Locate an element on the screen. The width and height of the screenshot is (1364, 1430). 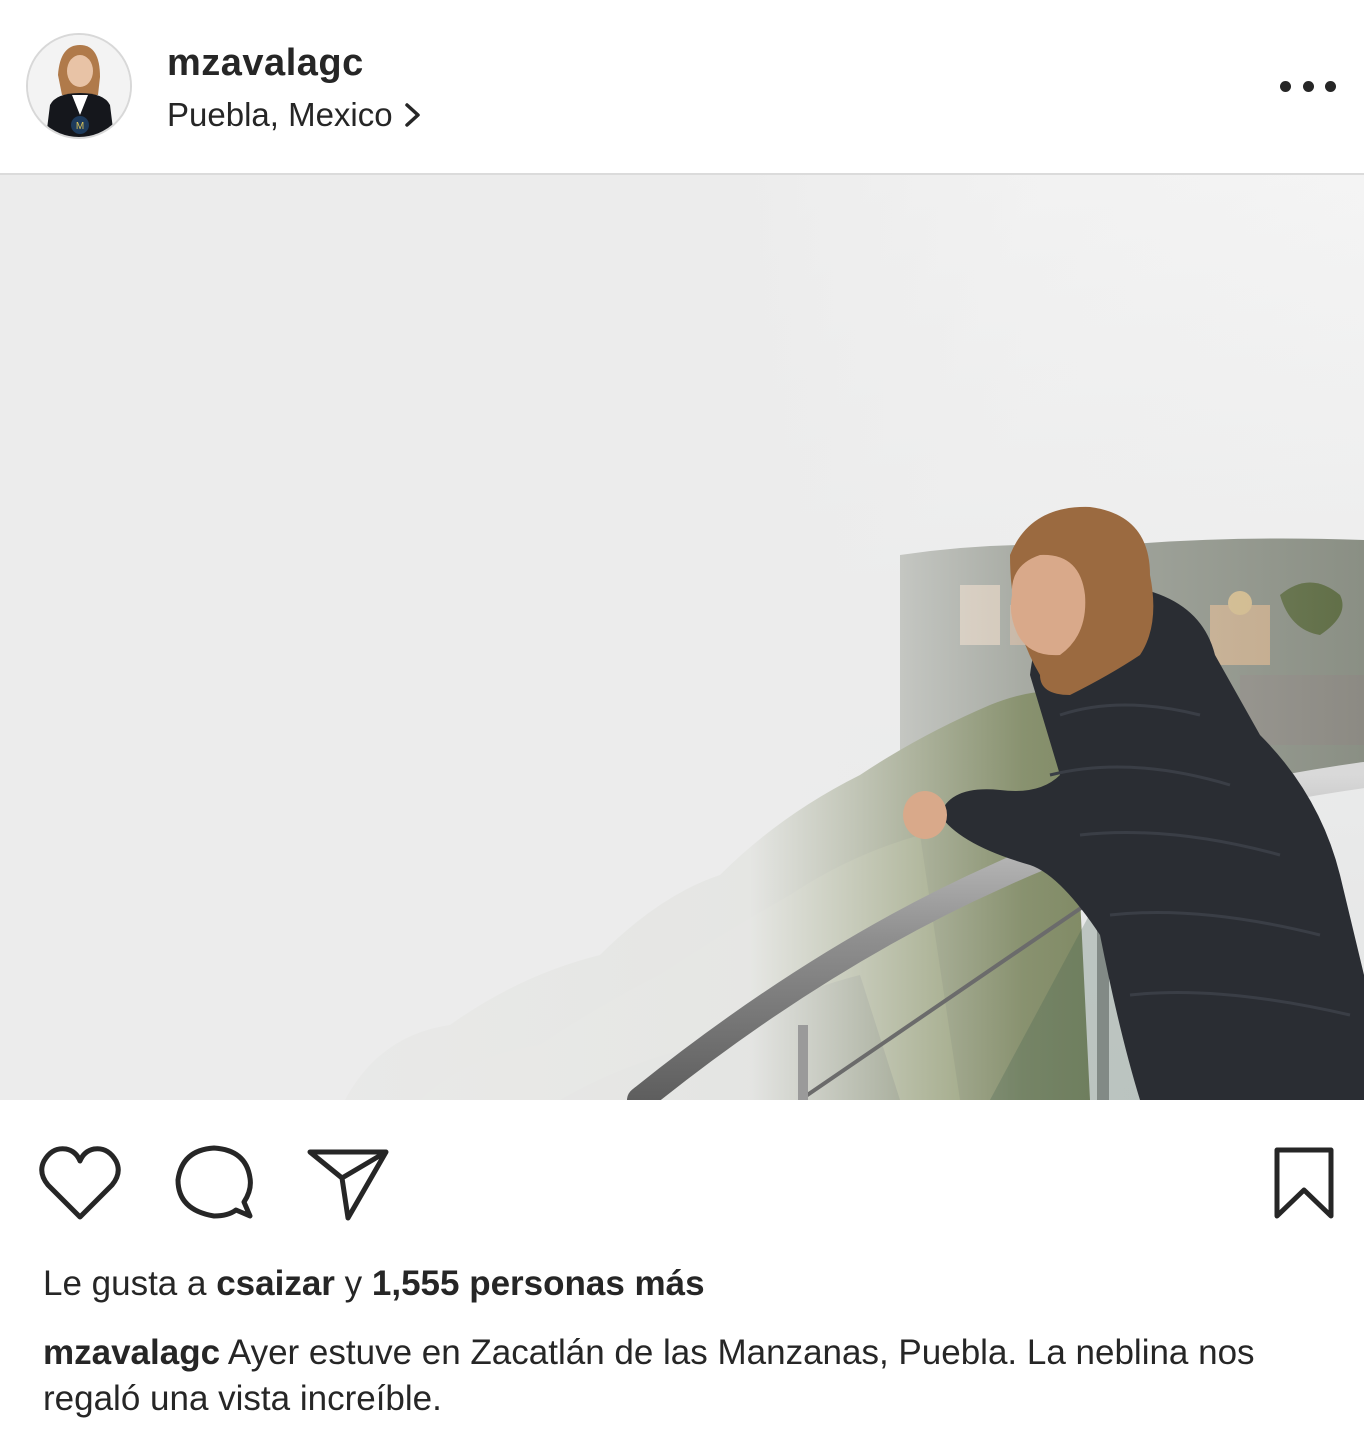
bookmark-icon is located at coordinates (1304, 1183).